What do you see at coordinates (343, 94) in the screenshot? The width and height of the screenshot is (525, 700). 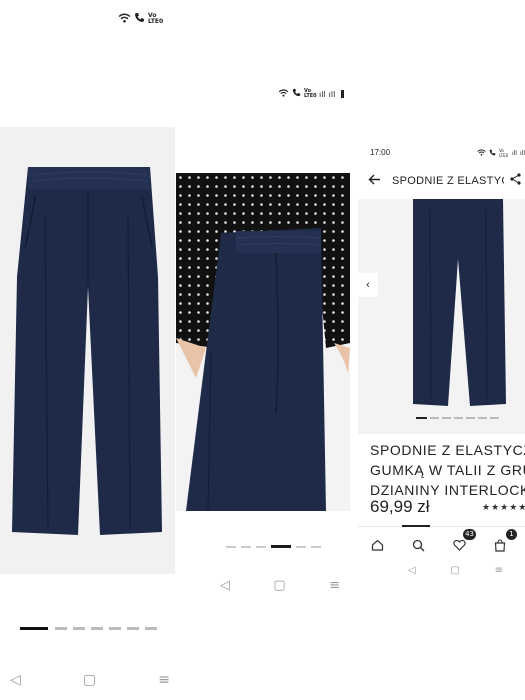 I see `battery-icon` at bounding box center [343, 94].